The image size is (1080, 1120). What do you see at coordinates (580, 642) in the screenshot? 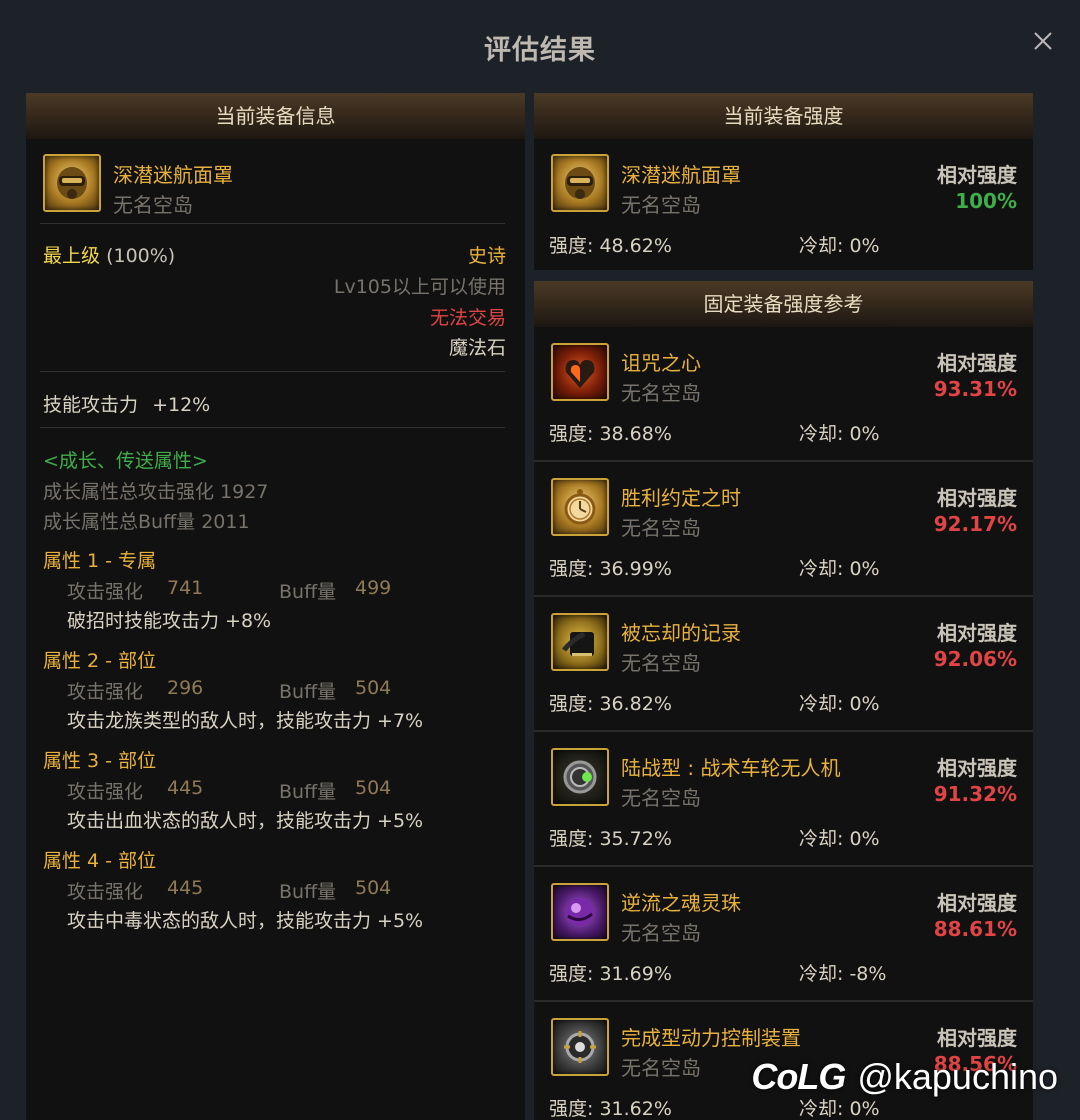
I see `forgotten-record-icon` at bounding box center [580, 642].